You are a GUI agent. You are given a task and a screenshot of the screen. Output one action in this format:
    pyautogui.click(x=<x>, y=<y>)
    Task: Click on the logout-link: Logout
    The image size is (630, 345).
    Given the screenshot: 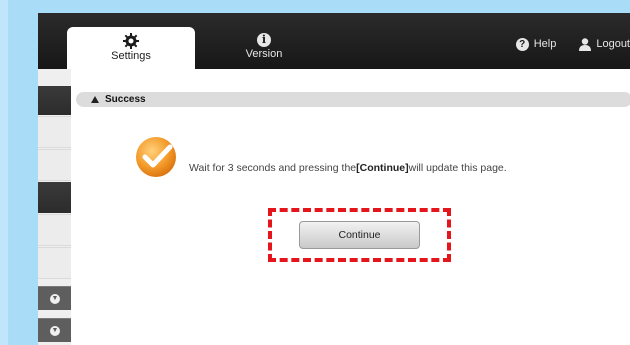 What is the action you would take?
    pyautogui.click(x=613, y=44)
    